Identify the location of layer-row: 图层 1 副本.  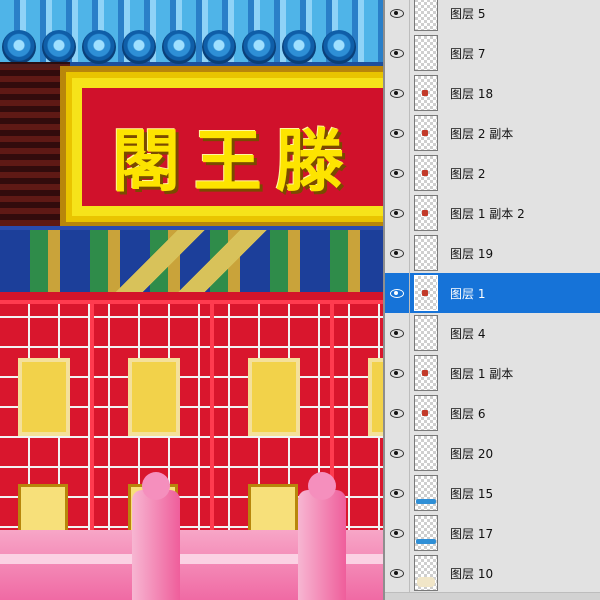
(492, 373).